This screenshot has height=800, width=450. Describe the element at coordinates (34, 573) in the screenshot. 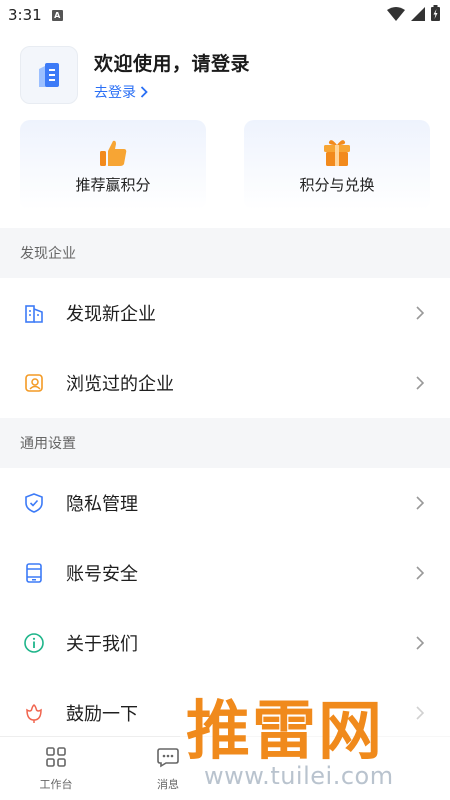

I see `phone-icon` at that location.